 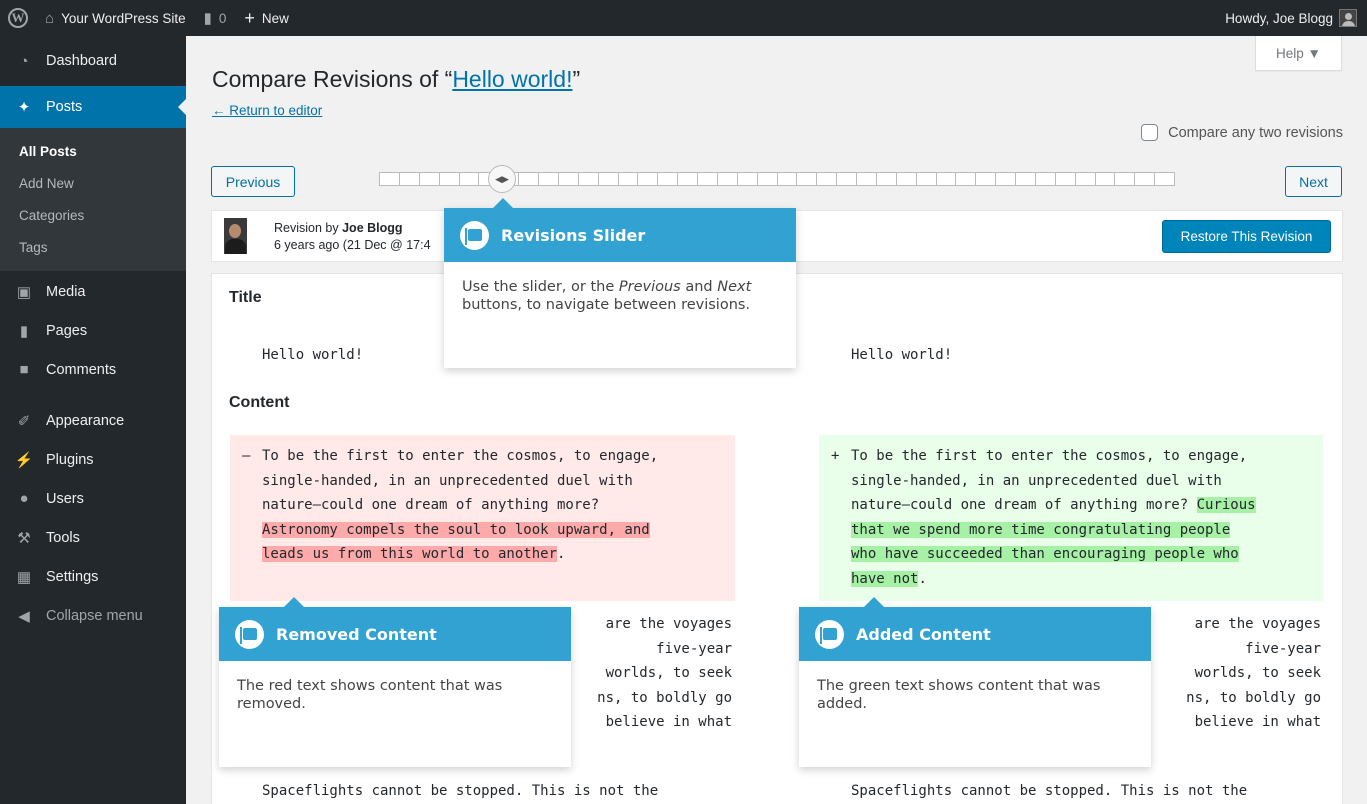 I want to click on slider-handle: ◀▶, so click(x=502, y=179).